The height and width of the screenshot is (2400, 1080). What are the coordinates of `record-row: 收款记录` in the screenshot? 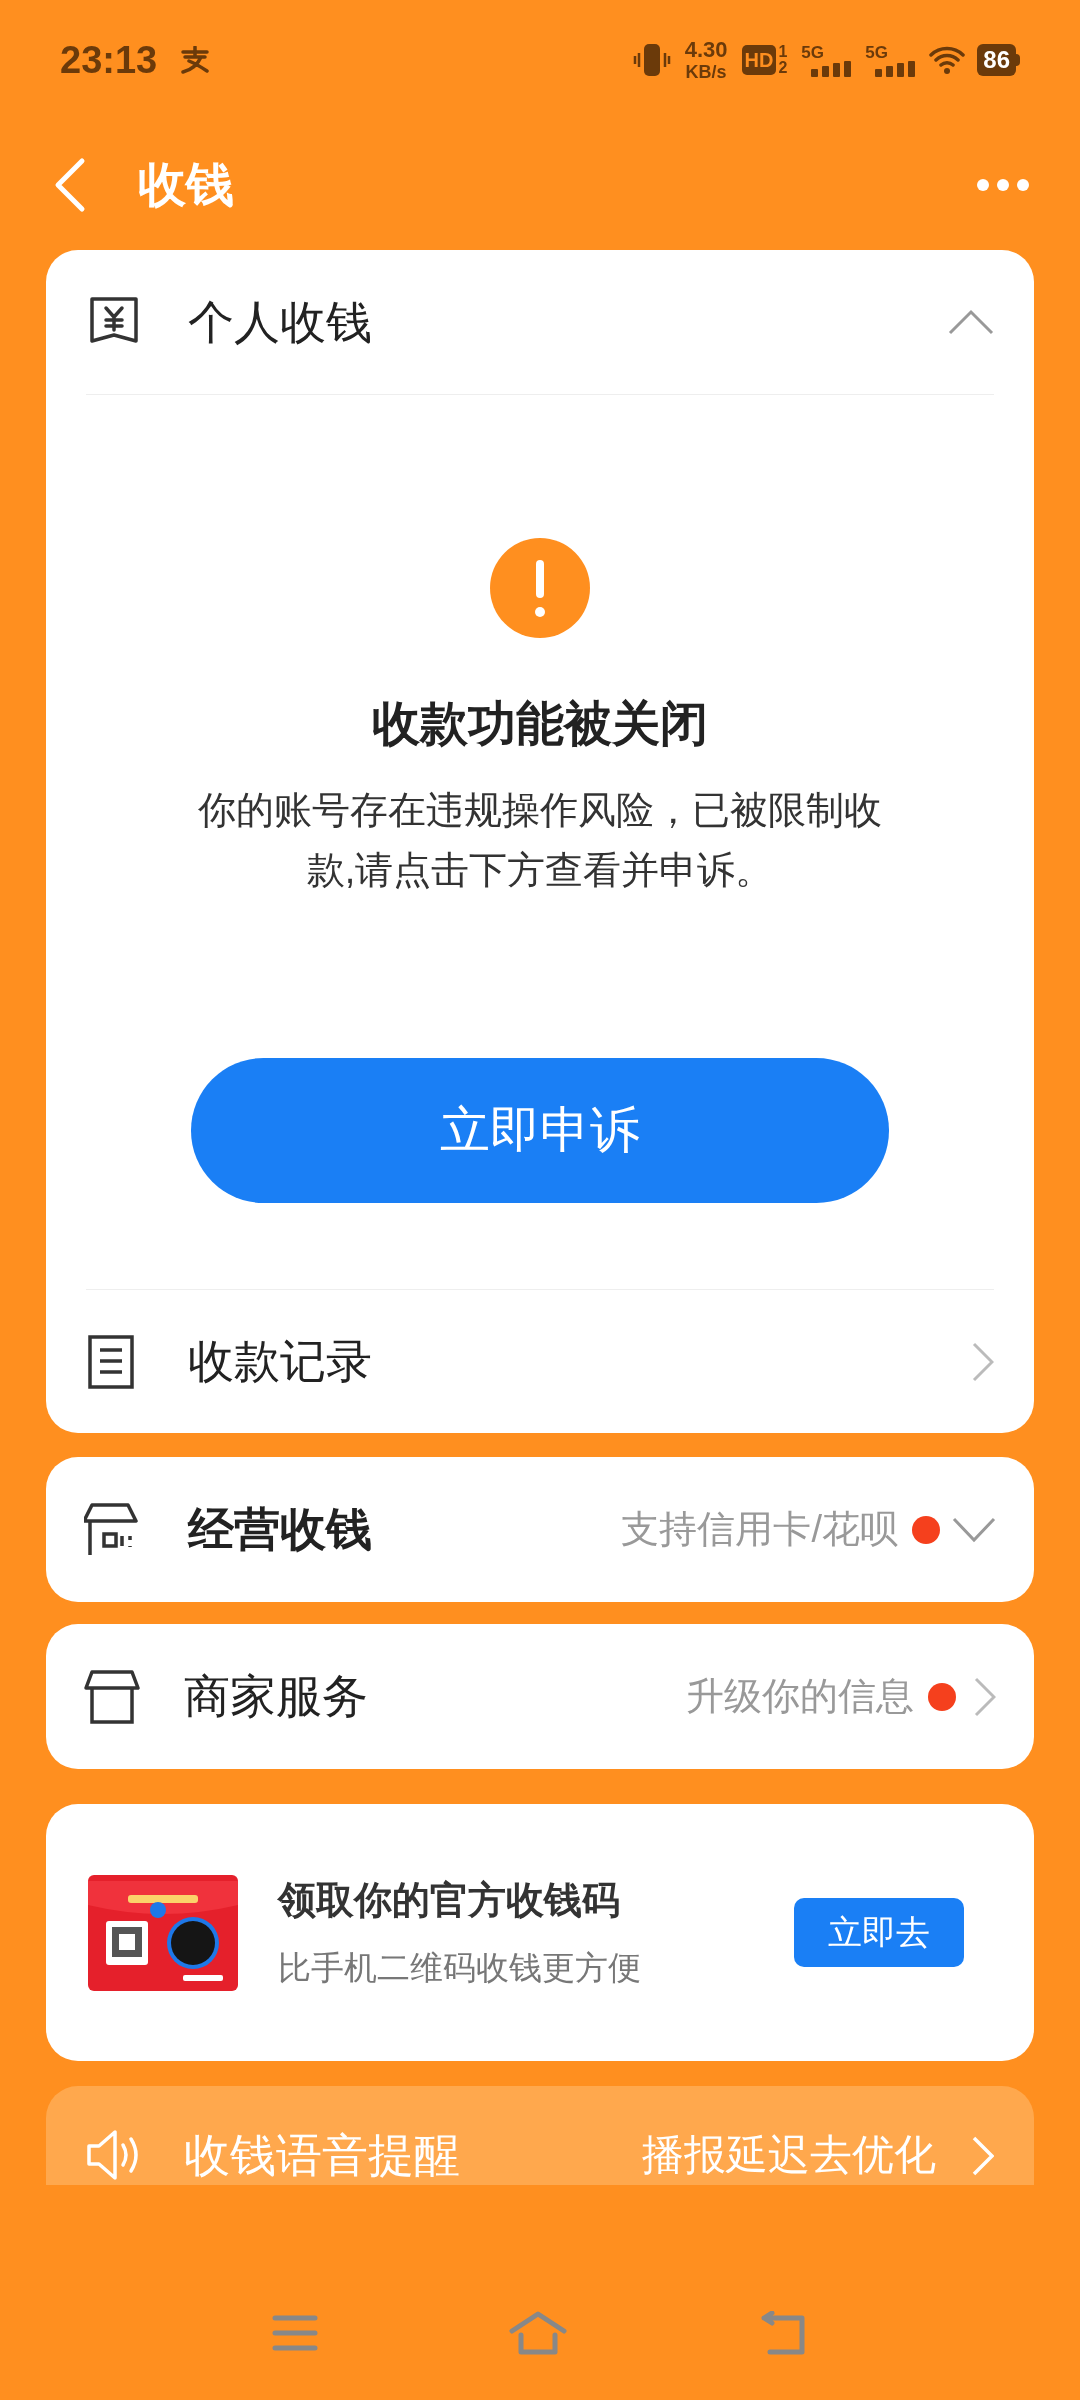 It's located at (280, 1361).